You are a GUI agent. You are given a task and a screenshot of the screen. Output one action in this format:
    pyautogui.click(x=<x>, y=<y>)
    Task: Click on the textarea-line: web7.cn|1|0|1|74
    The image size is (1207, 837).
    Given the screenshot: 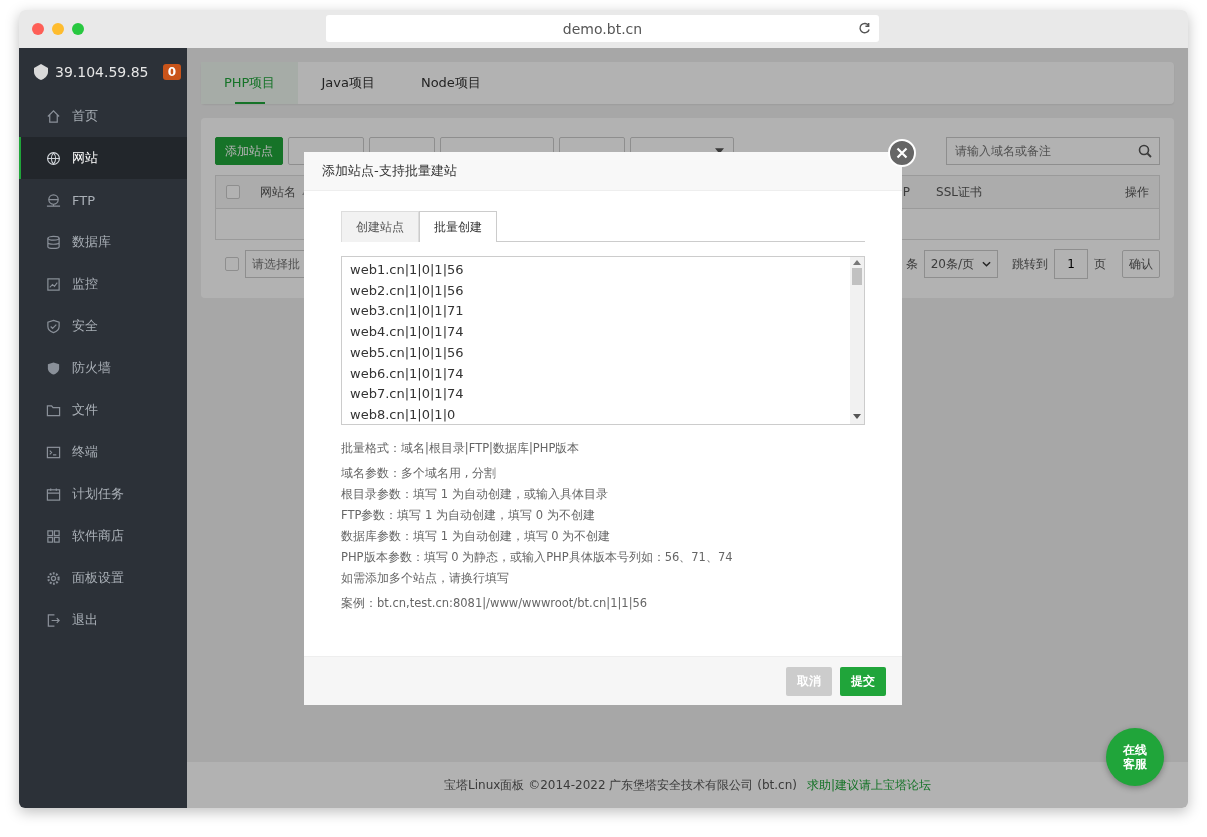 What is the action you would take?
    pyautogui.click(x=407, y=394)
    